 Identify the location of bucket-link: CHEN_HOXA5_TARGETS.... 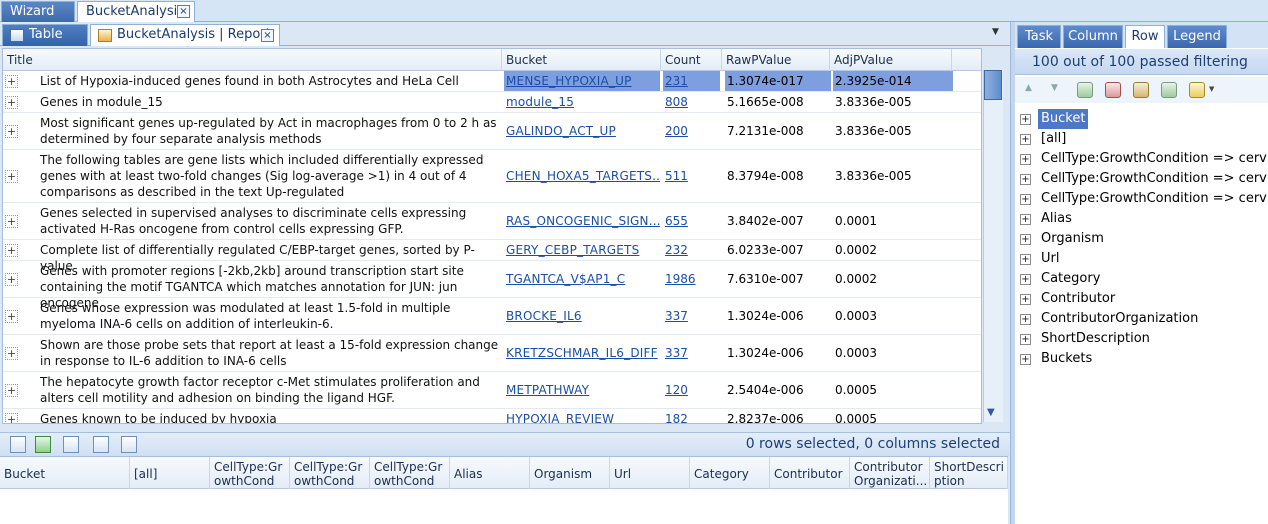
(582, 176).